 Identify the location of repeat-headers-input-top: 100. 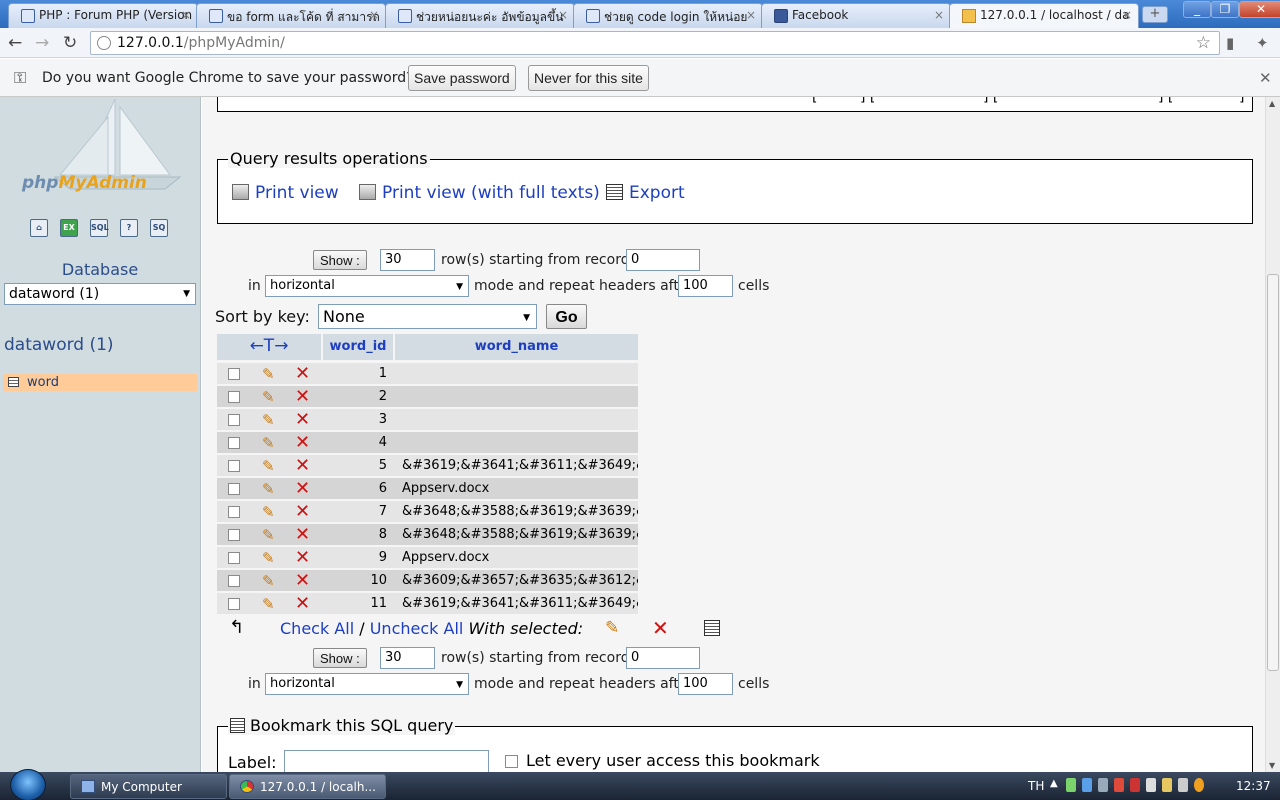
(705, 286).